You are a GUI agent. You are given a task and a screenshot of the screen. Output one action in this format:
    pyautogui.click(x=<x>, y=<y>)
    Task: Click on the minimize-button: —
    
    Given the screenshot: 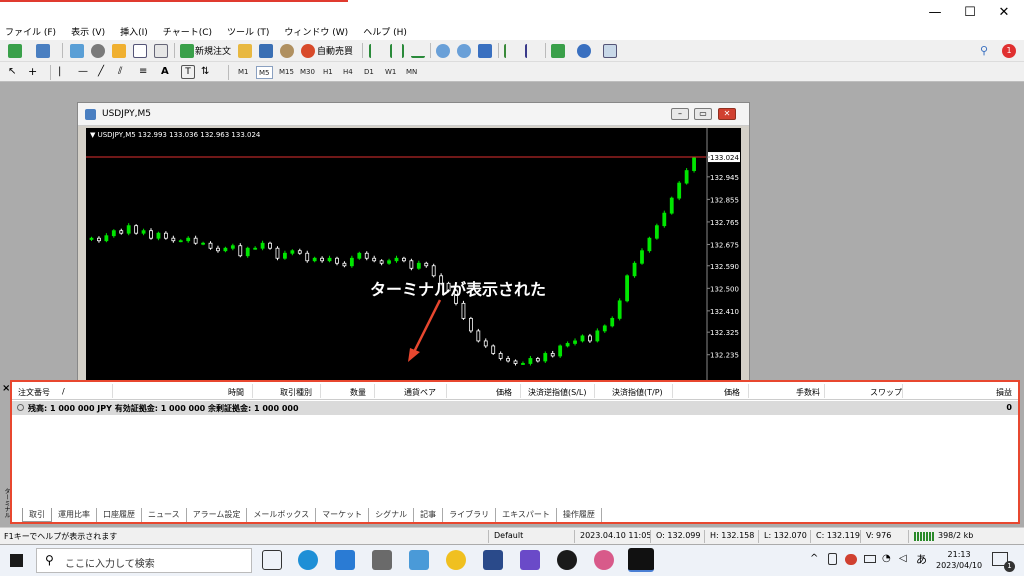 What is the action you would take?
    pyautogui.click(x=935, y=14)
    